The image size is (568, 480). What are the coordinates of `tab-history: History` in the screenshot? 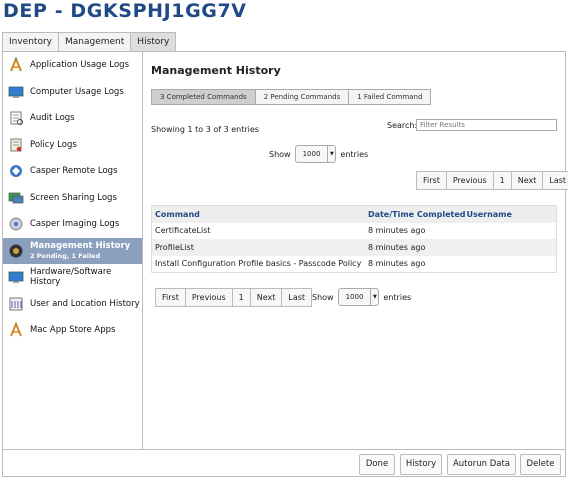 It's located at (153, 42).